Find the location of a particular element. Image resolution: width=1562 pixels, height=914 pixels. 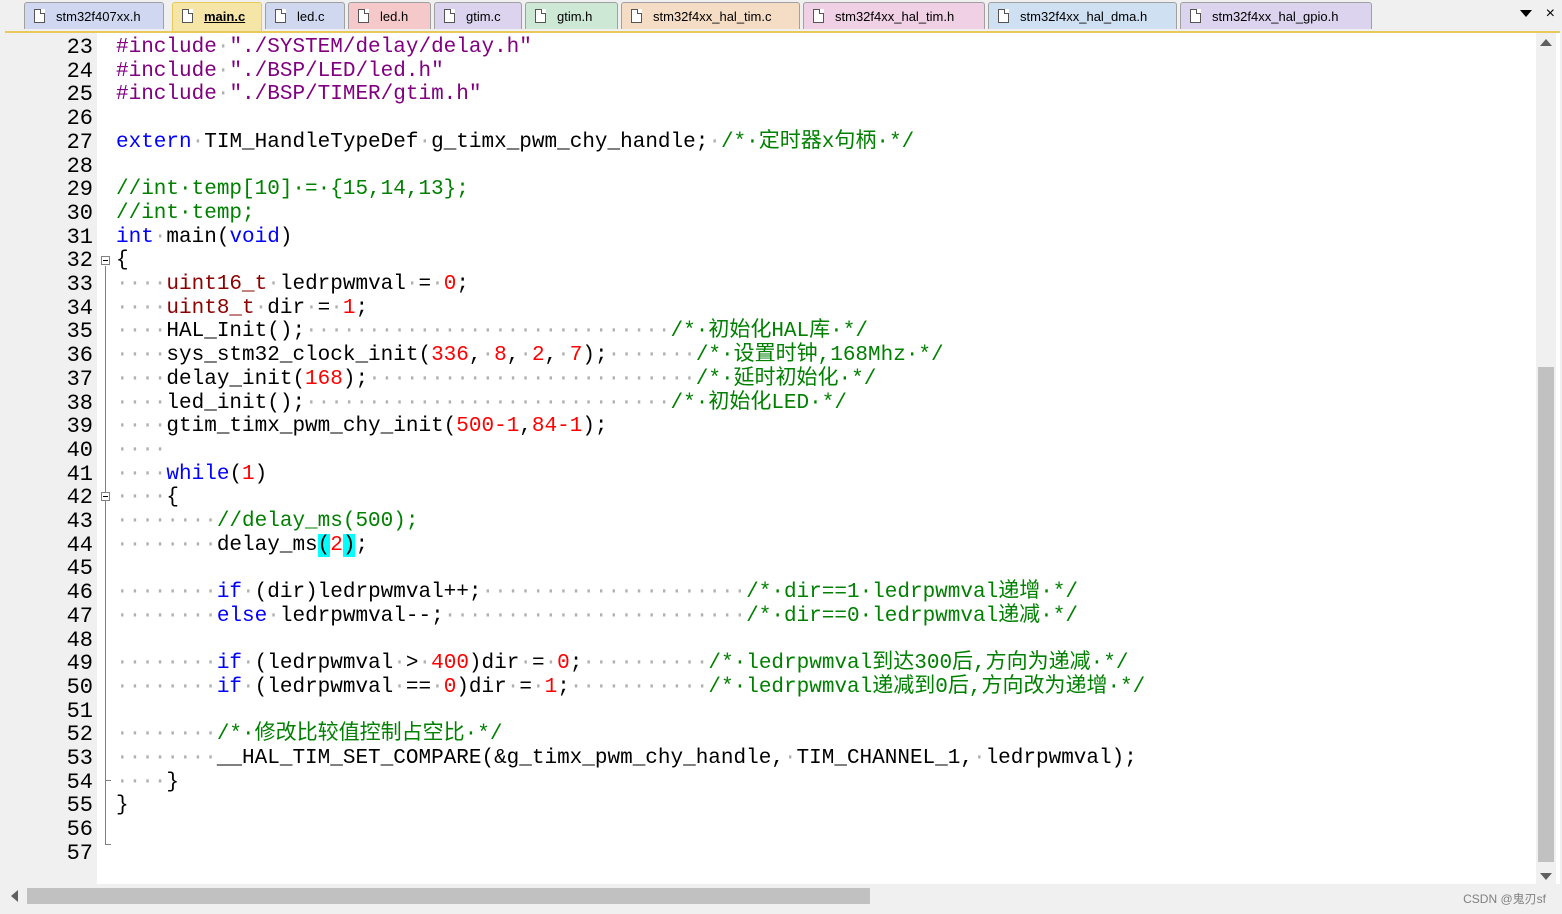

tab-led-c: led.c is located at coordinates (305, 15).